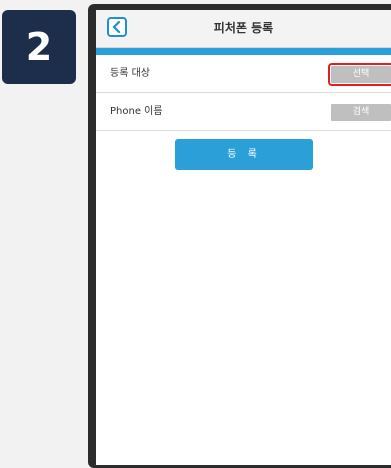  I want to click on step-number-badge: 2, so click(39, 47).